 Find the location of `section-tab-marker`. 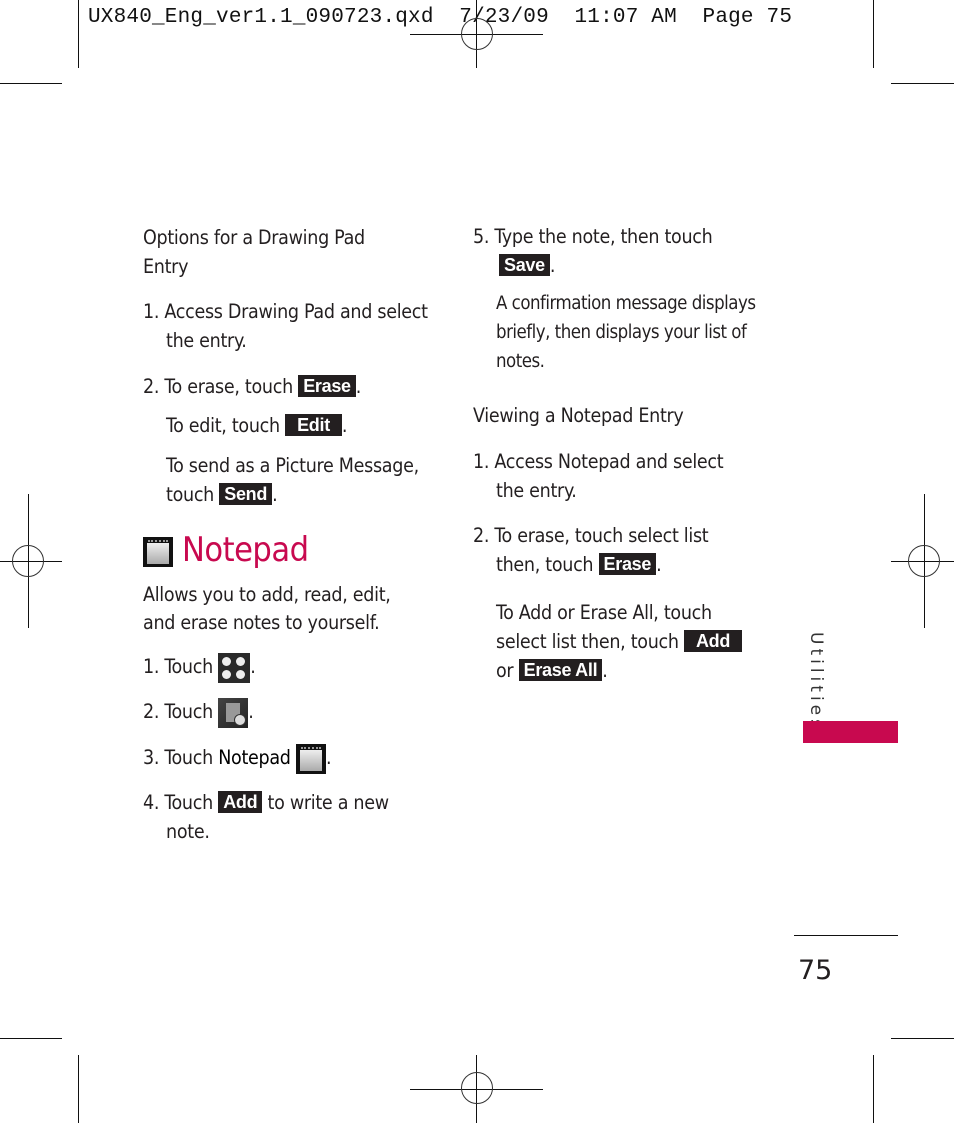

section-tab-marker is located at coordinates (850, 732).